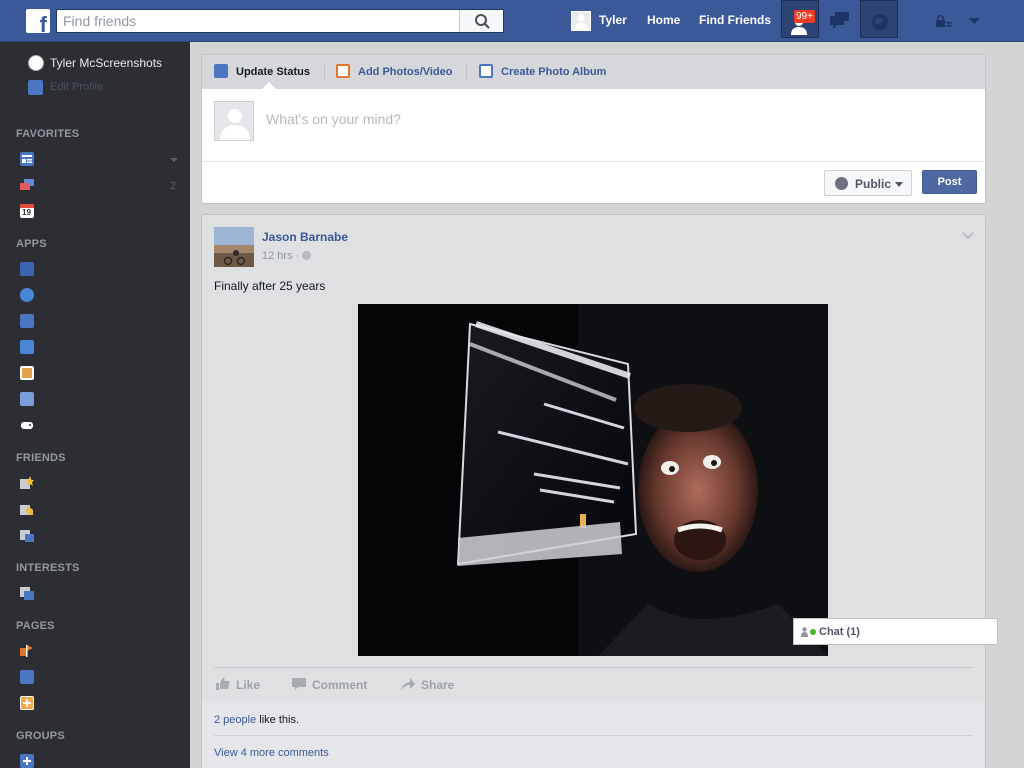 This screenshot has width=1024, height=768. Describe the element at coordinates (663, 20) in the screenshot. I see `home-link: Home` at that location.